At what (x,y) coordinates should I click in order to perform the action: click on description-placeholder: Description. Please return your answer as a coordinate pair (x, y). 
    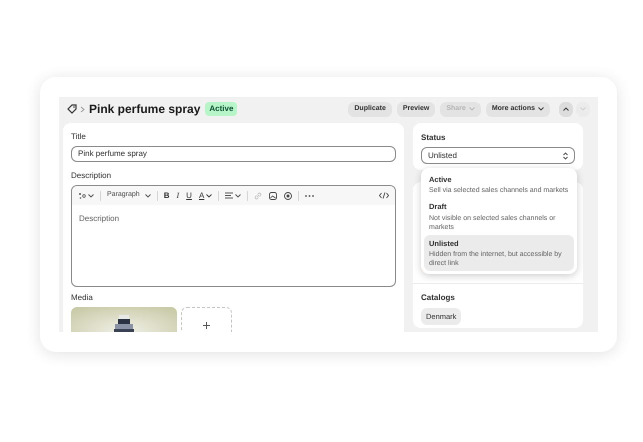
    Looking at the image, I should click on (99, 219).